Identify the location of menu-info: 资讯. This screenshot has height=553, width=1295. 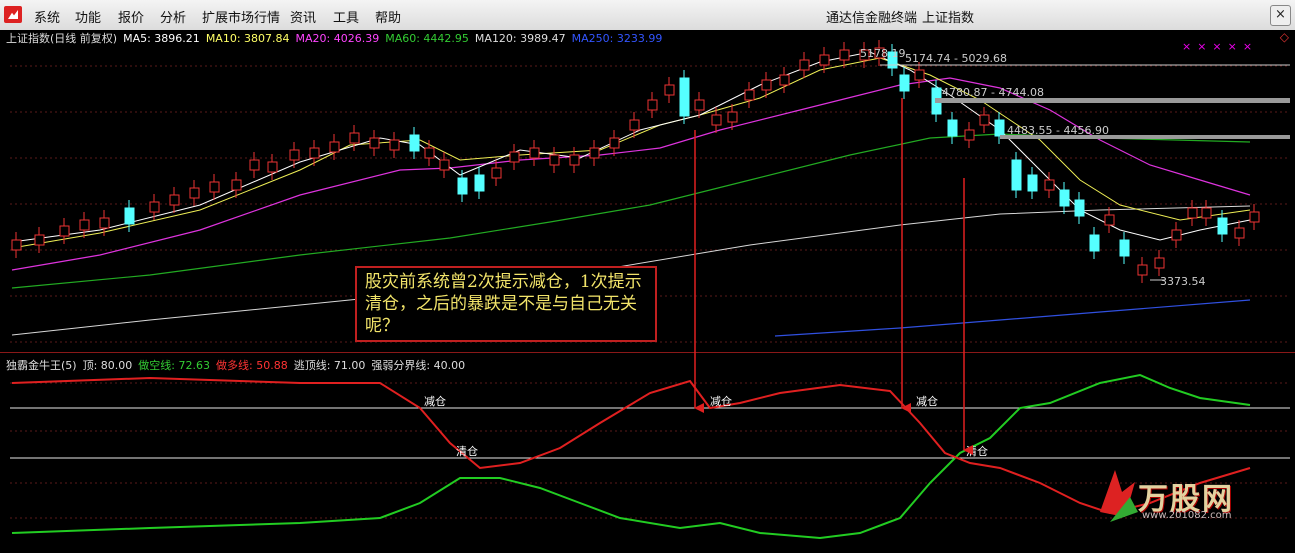
(303, 16).